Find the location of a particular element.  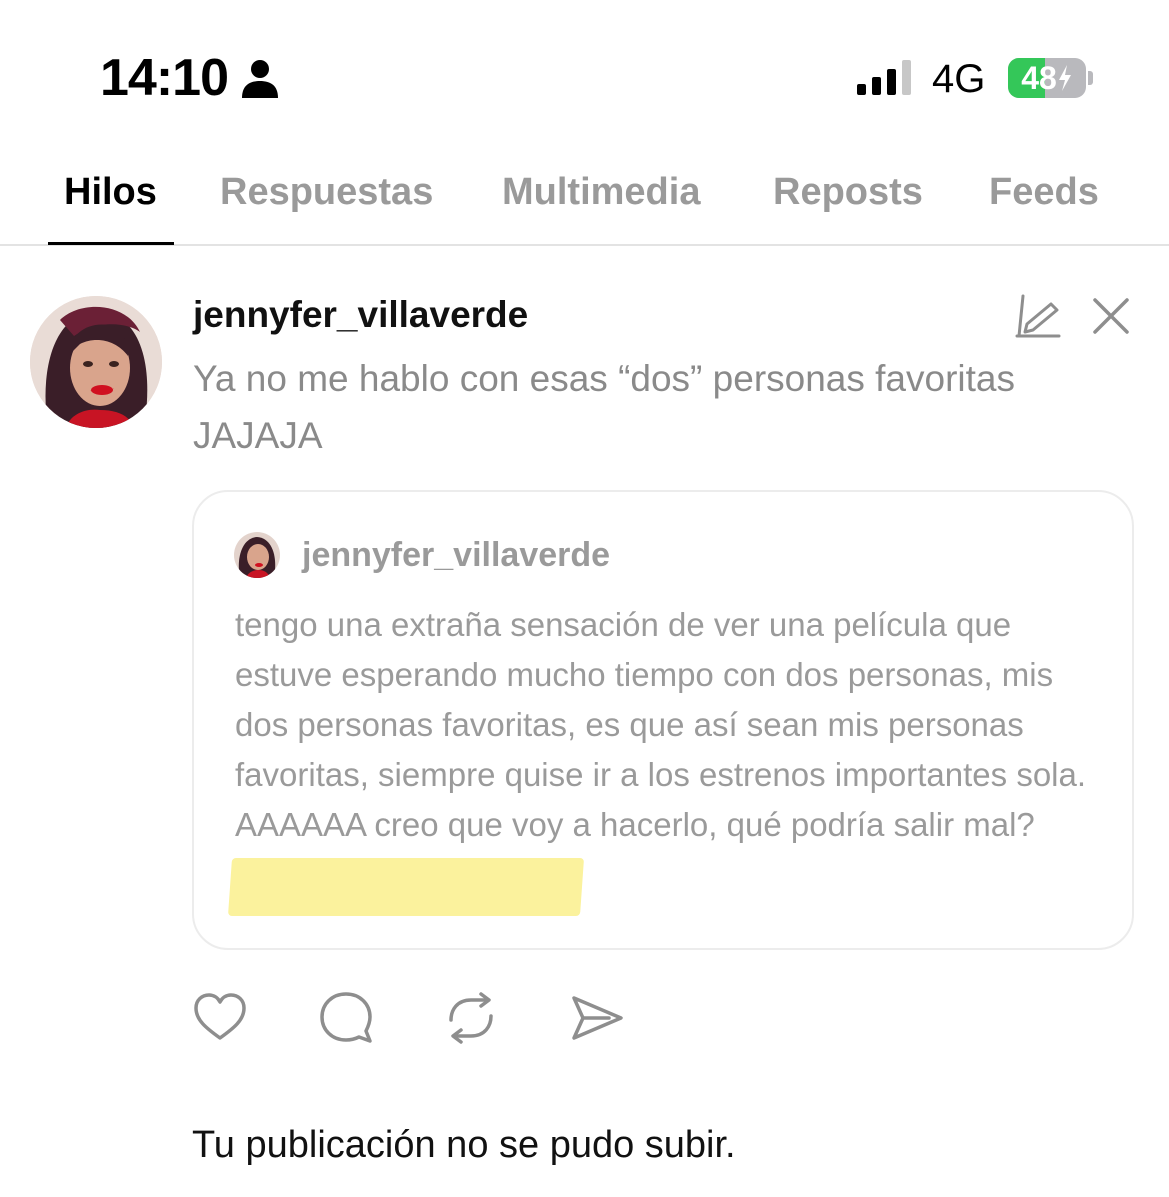

battery-charging-icon is located at coordinates (1064, 78).